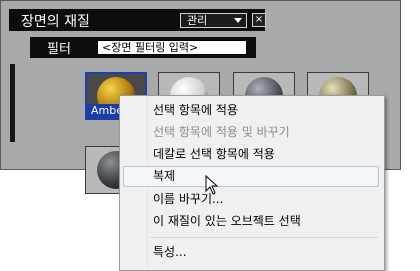  What do you see at coordinates (251, 221) in the screenshot?
I see `menu-item-select-objects-with-material: 이 재질이 있는 오브젝트 선택` at bounding box center [251, 221].